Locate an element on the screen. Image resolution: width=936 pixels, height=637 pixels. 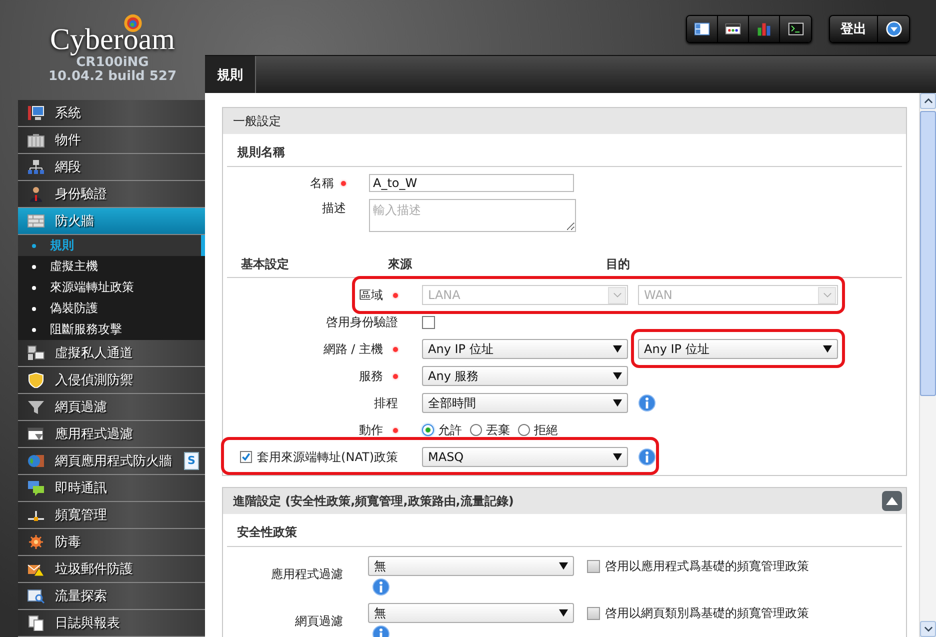
submenu-item: 規則 is located at coordinates (111, 245).